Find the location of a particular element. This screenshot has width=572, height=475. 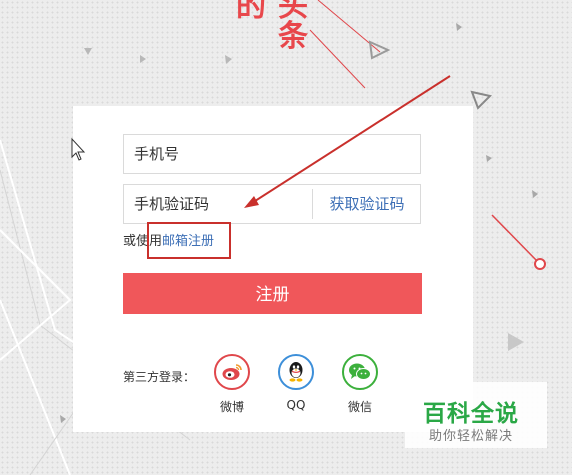

third-party-label: 第三方登录： is located at coordinates (159, 377).